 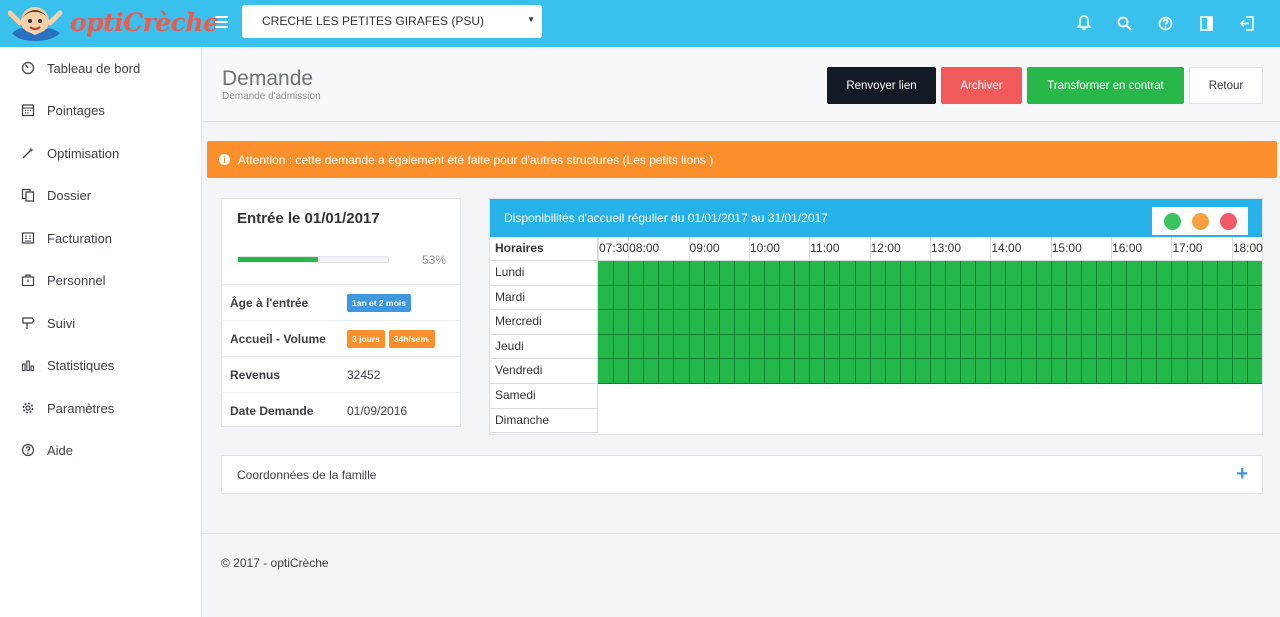 I want to click on resend-link-button: Renvoyer lien, so click(x=881, y=85).